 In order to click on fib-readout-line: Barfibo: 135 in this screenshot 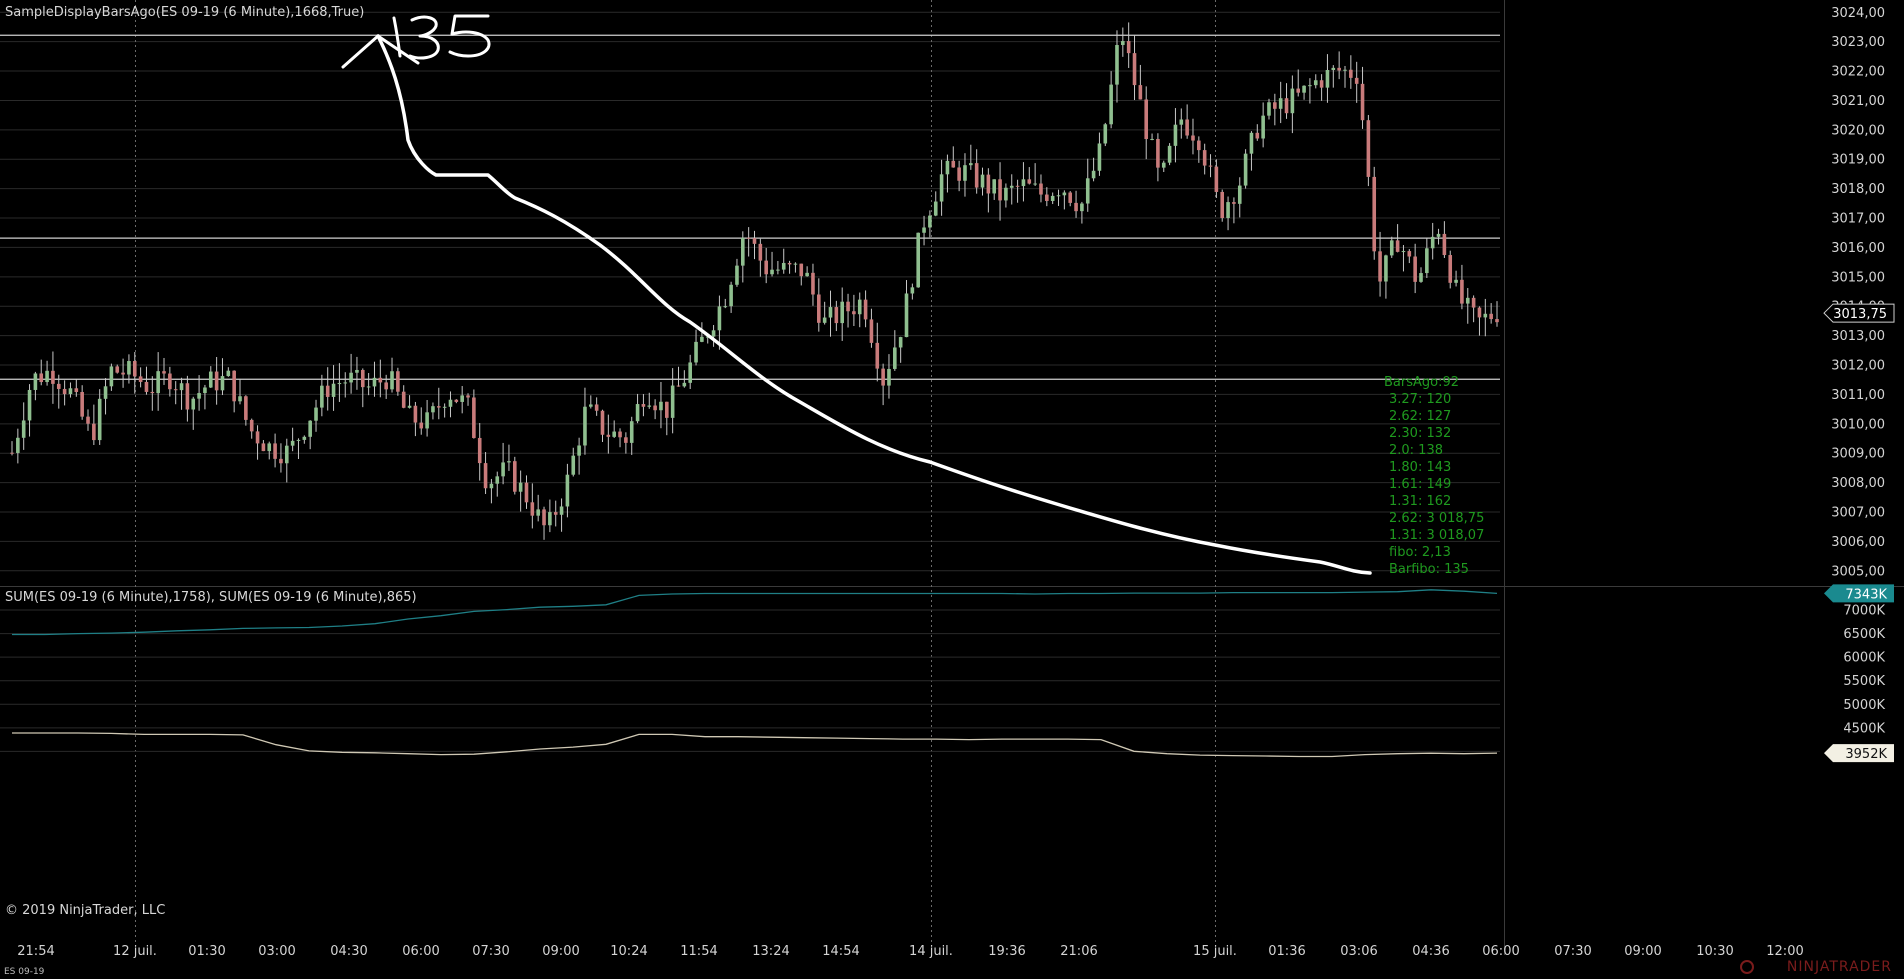, I will do `click(1429, 569)`.